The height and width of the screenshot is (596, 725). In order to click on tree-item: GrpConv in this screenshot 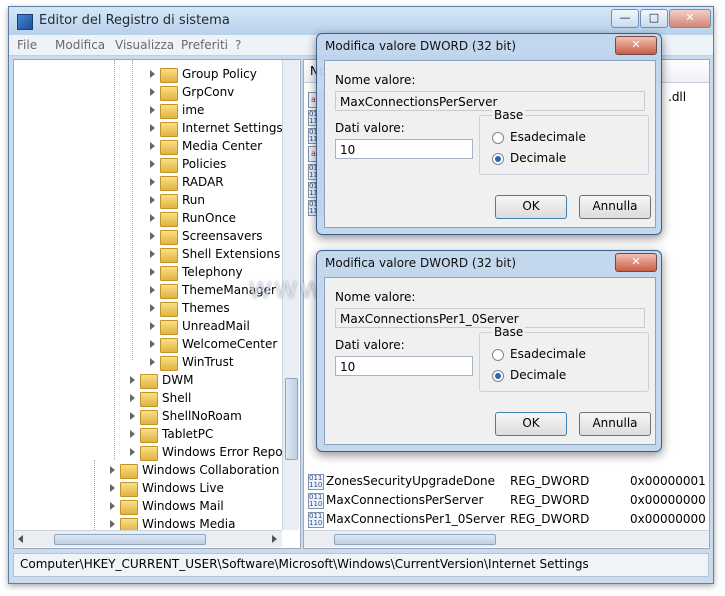, I will do `click(148, 92)`.